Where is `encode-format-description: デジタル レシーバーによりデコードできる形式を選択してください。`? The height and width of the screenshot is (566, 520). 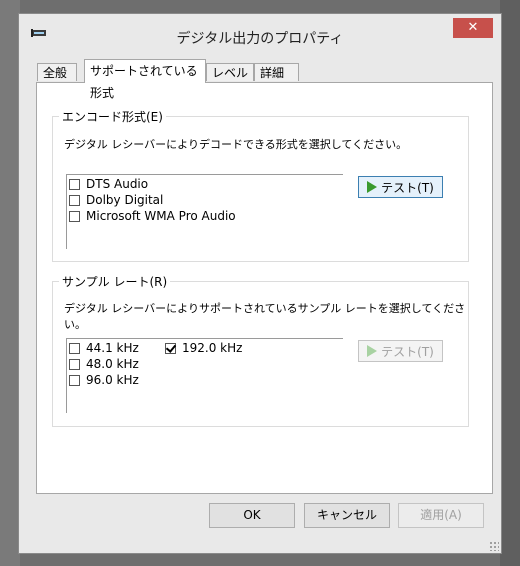
encode-format-description: デジタル レシーバーによりデコードできる形式を選択してください。 is located at coordinates (236, 144).